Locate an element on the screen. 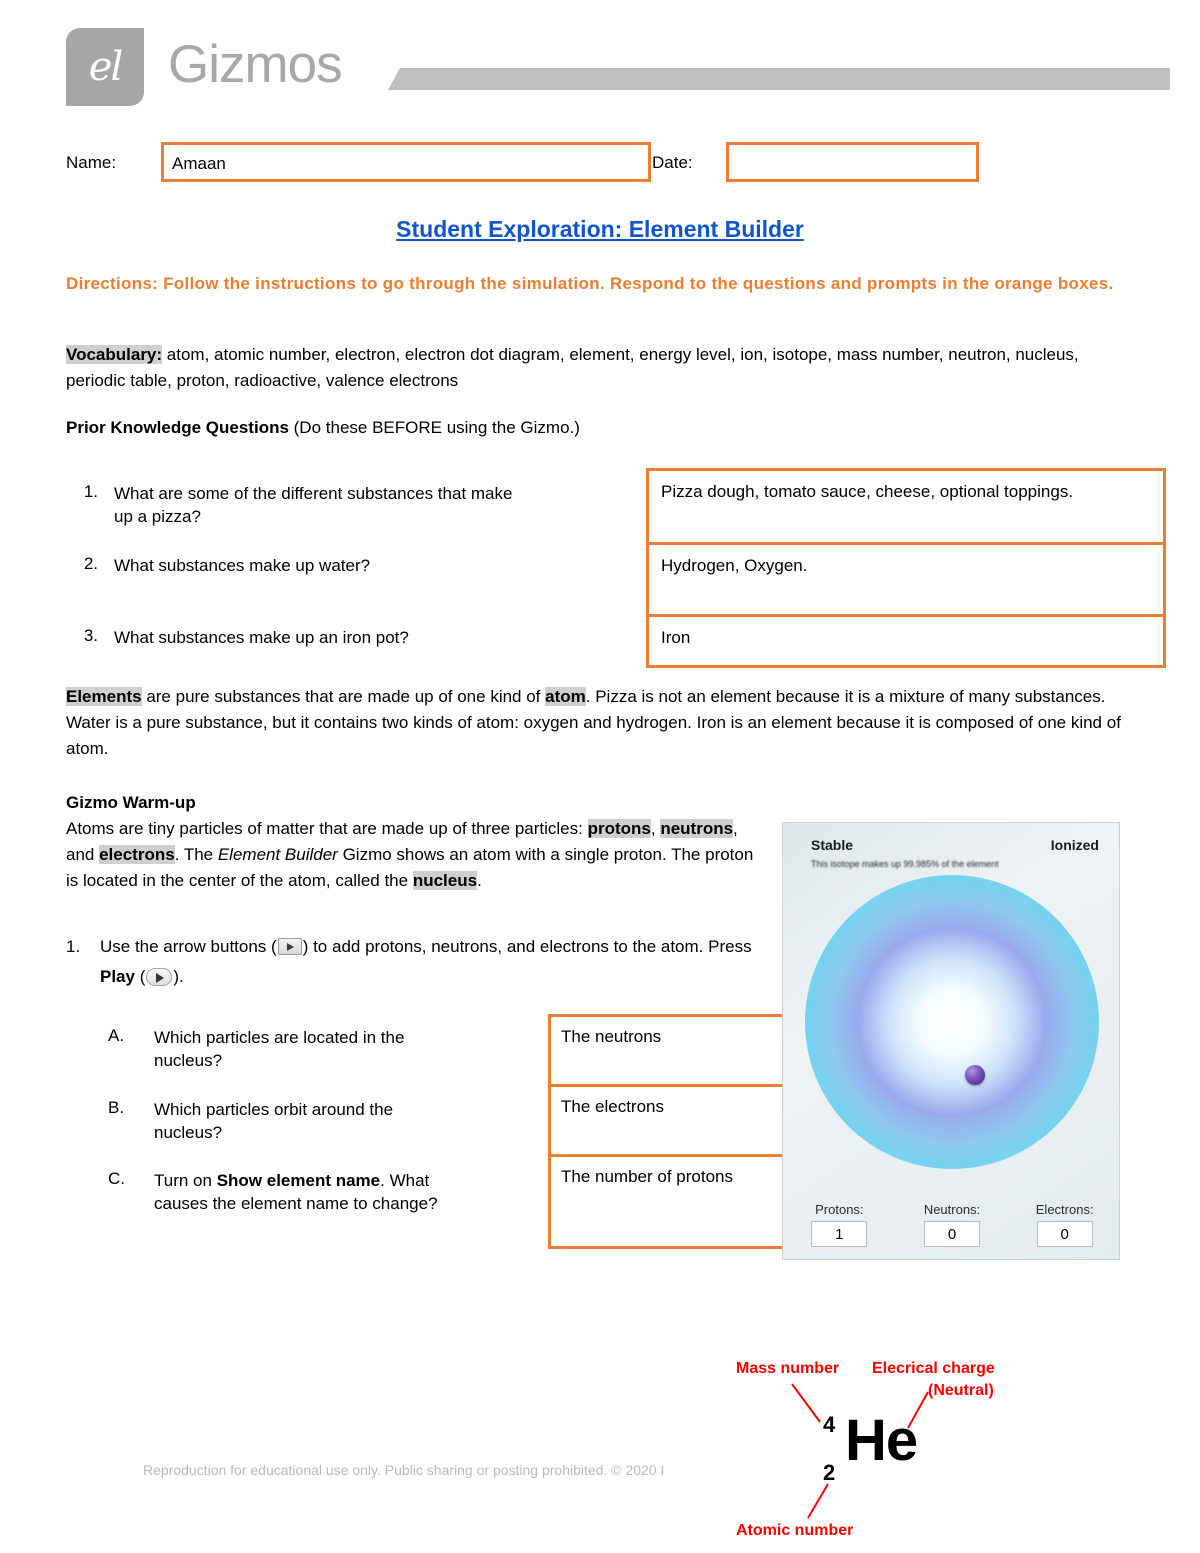 The width and height of the screenshot is (1200, 1553). sub-question-text-pre: Turn on is located at coordinates (185, 1180).